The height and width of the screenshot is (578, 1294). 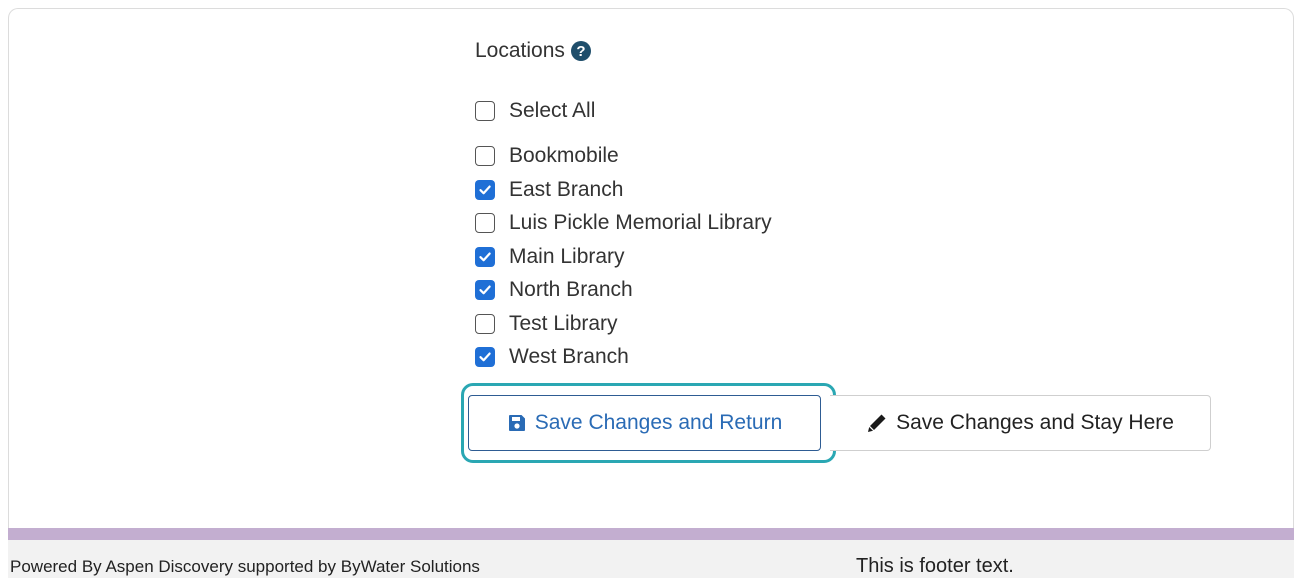 What do you see at coordinates (563, 323) in the screenshot?
I see `location-label: Test Library` at bounding box center [563, 323].